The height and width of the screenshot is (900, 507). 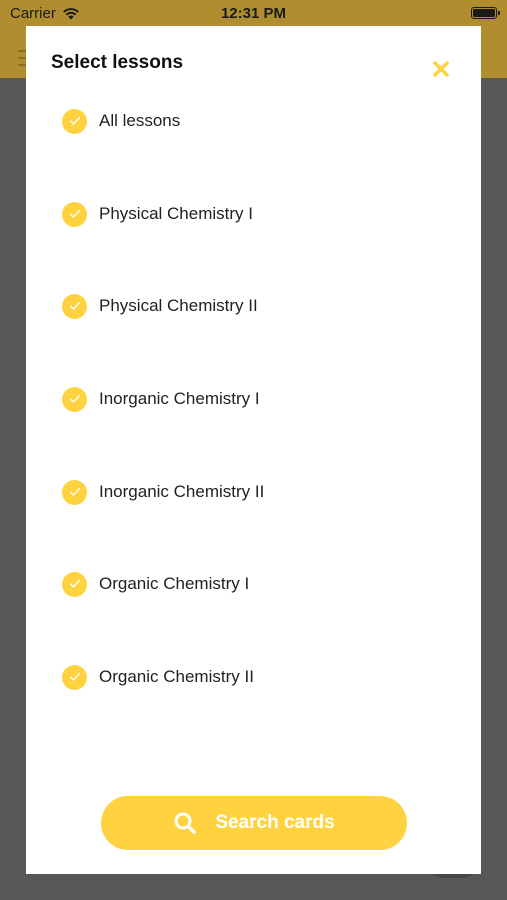 I want to click on close-button, so click(x=441, y=69).